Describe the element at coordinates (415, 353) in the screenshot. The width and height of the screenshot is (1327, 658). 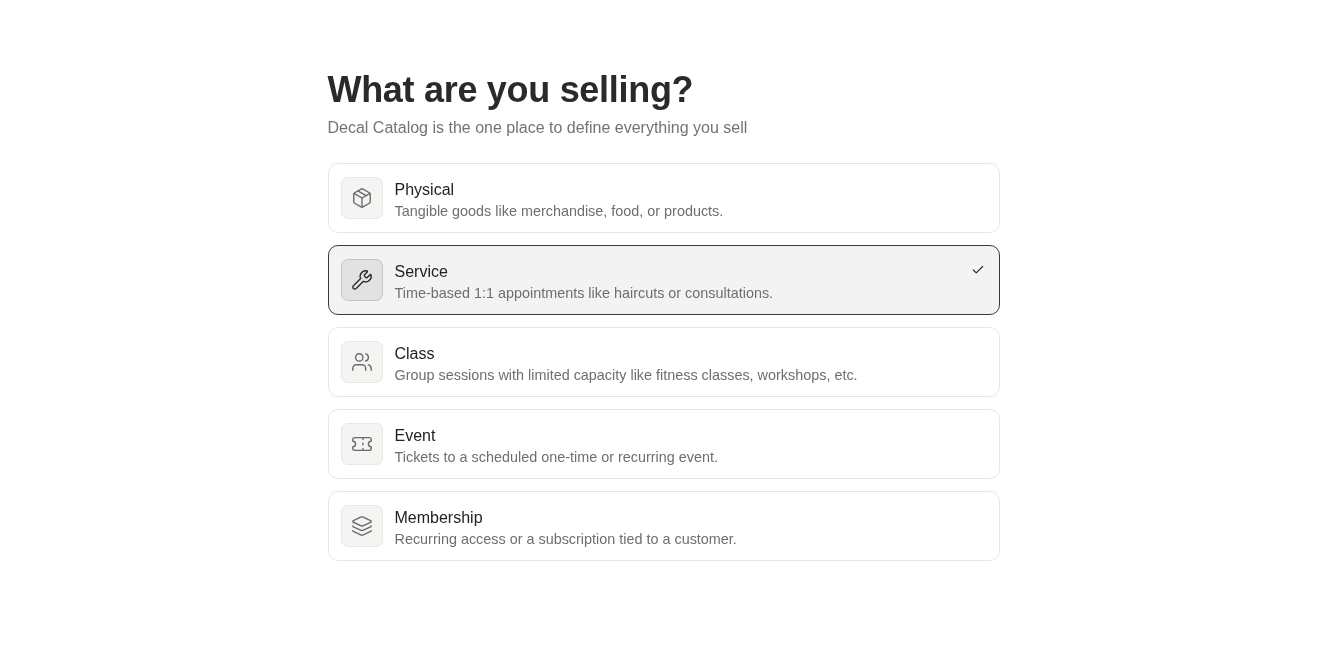
I see `option-title: Class` at that location.